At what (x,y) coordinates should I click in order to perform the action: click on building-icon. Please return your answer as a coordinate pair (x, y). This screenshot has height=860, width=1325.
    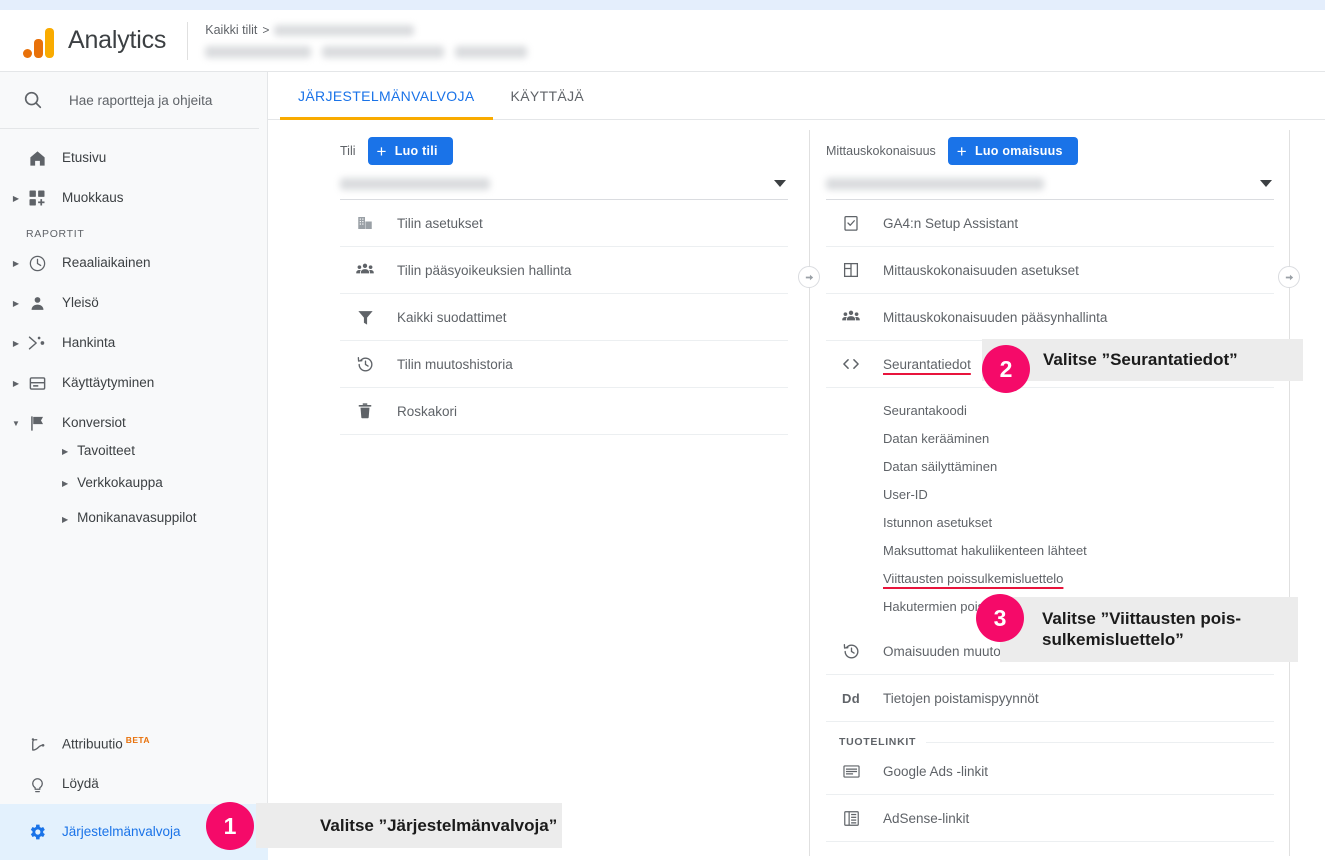
    Looking at the image, I should click on (365, 223).